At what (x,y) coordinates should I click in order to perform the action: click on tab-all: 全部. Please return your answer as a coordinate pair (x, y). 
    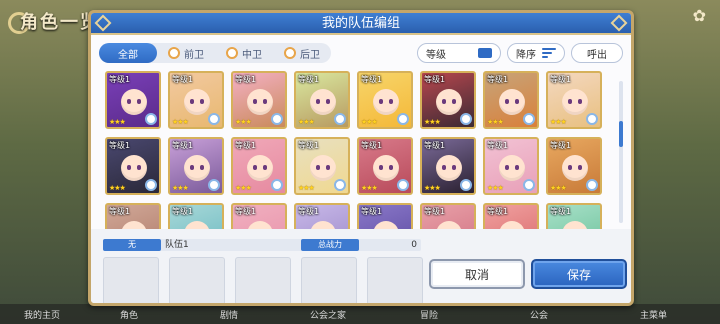
    Looking at the image, I should click on (128, 53).